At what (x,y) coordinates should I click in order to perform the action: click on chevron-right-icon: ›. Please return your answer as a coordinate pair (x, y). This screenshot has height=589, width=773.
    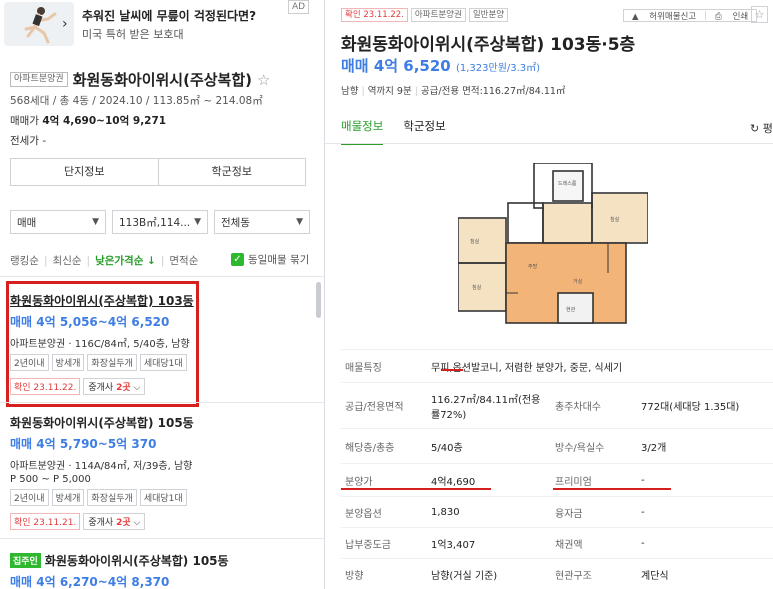
    Looking at the image, I should click on (65, 24).